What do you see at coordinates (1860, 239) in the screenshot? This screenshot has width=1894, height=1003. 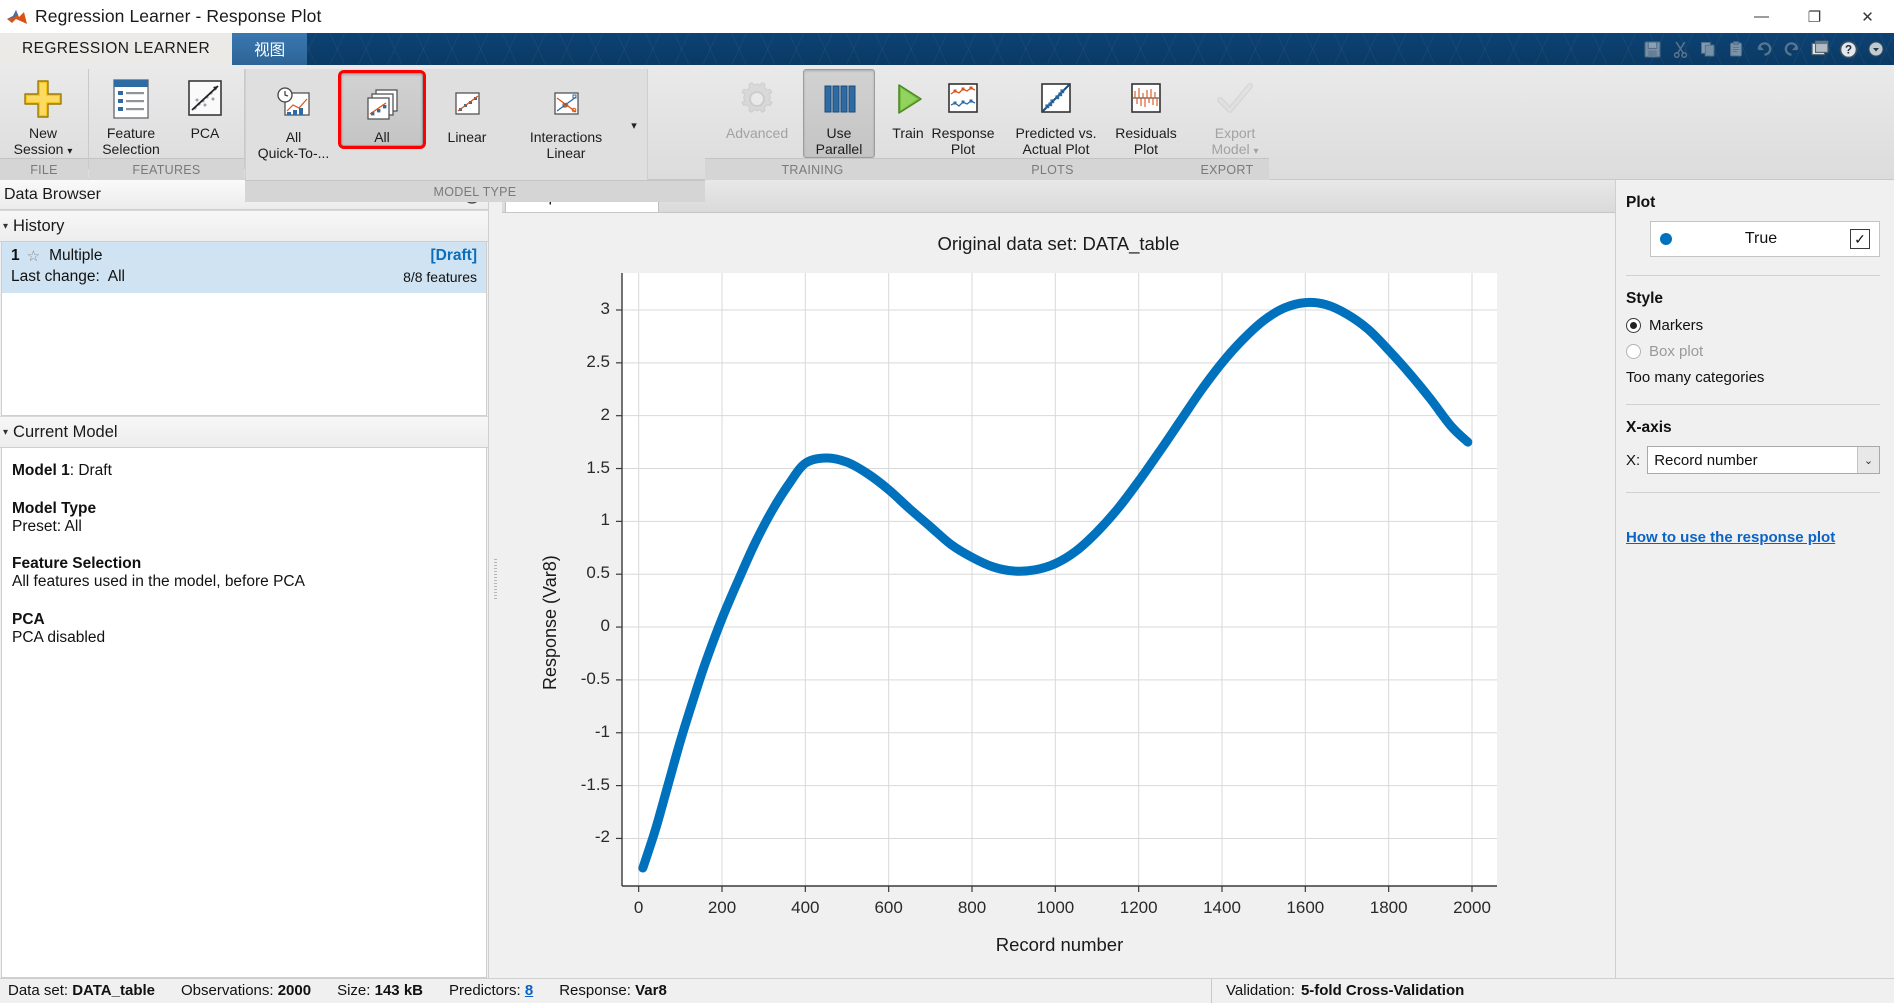 I see `legend-checkbox: ✓` at bounding box center [1860, 239].